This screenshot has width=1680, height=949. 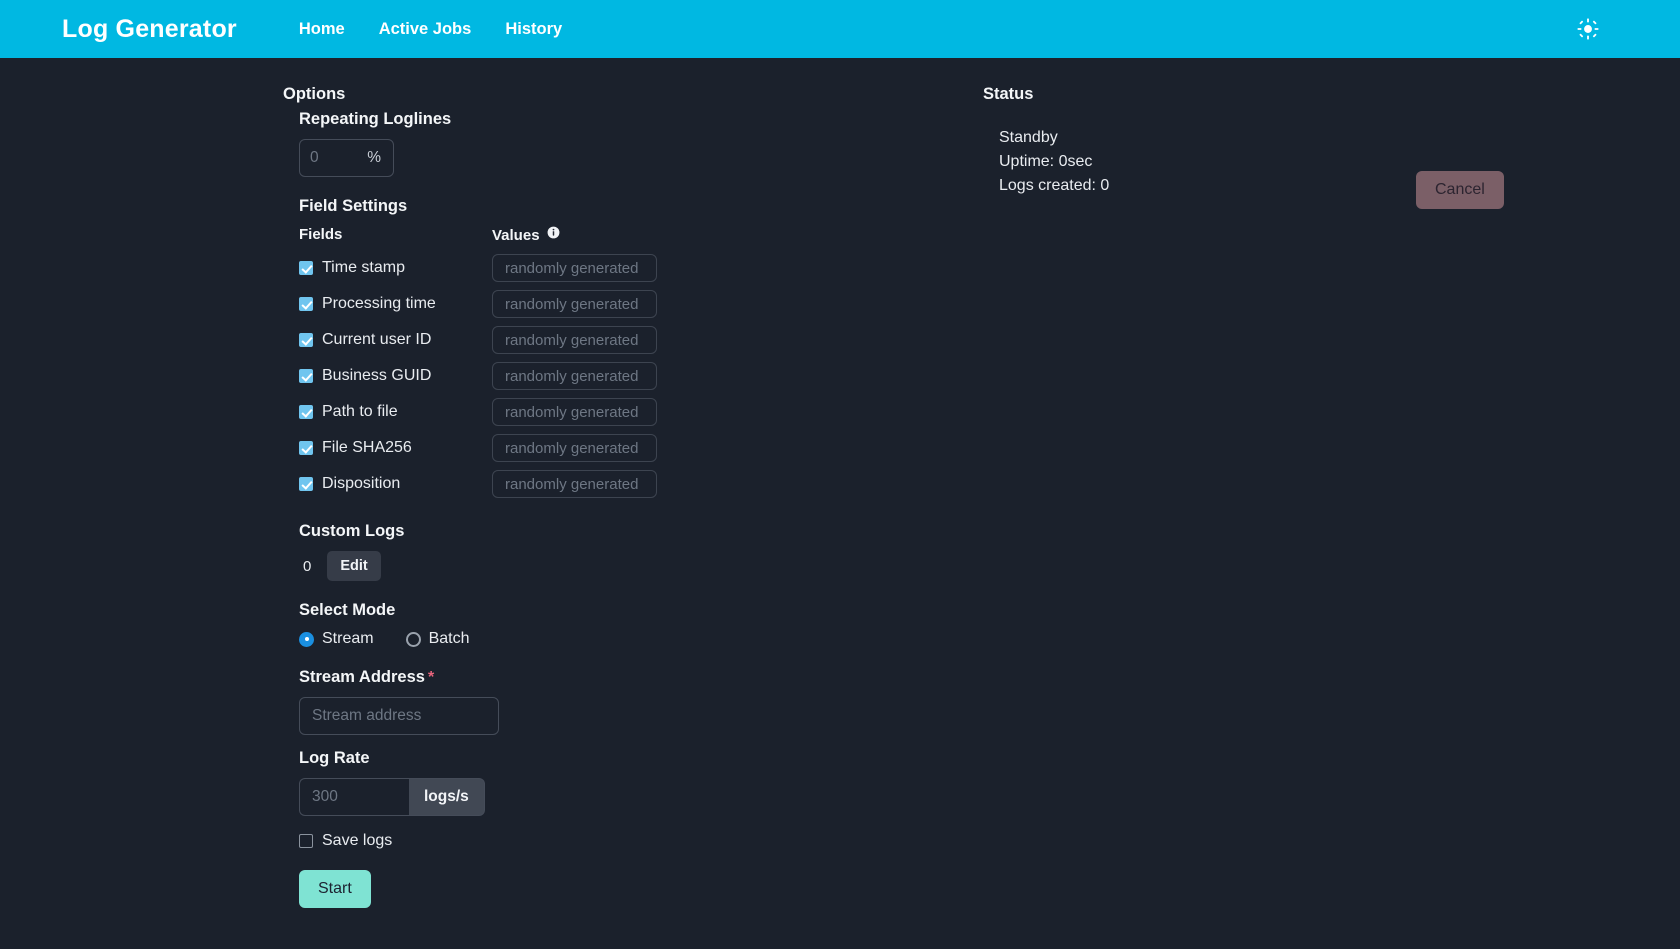 What do you see at coordinates (334, 158) in the screenshot?
I see `repeating-loglines-input` at bounding box center [334, 158].